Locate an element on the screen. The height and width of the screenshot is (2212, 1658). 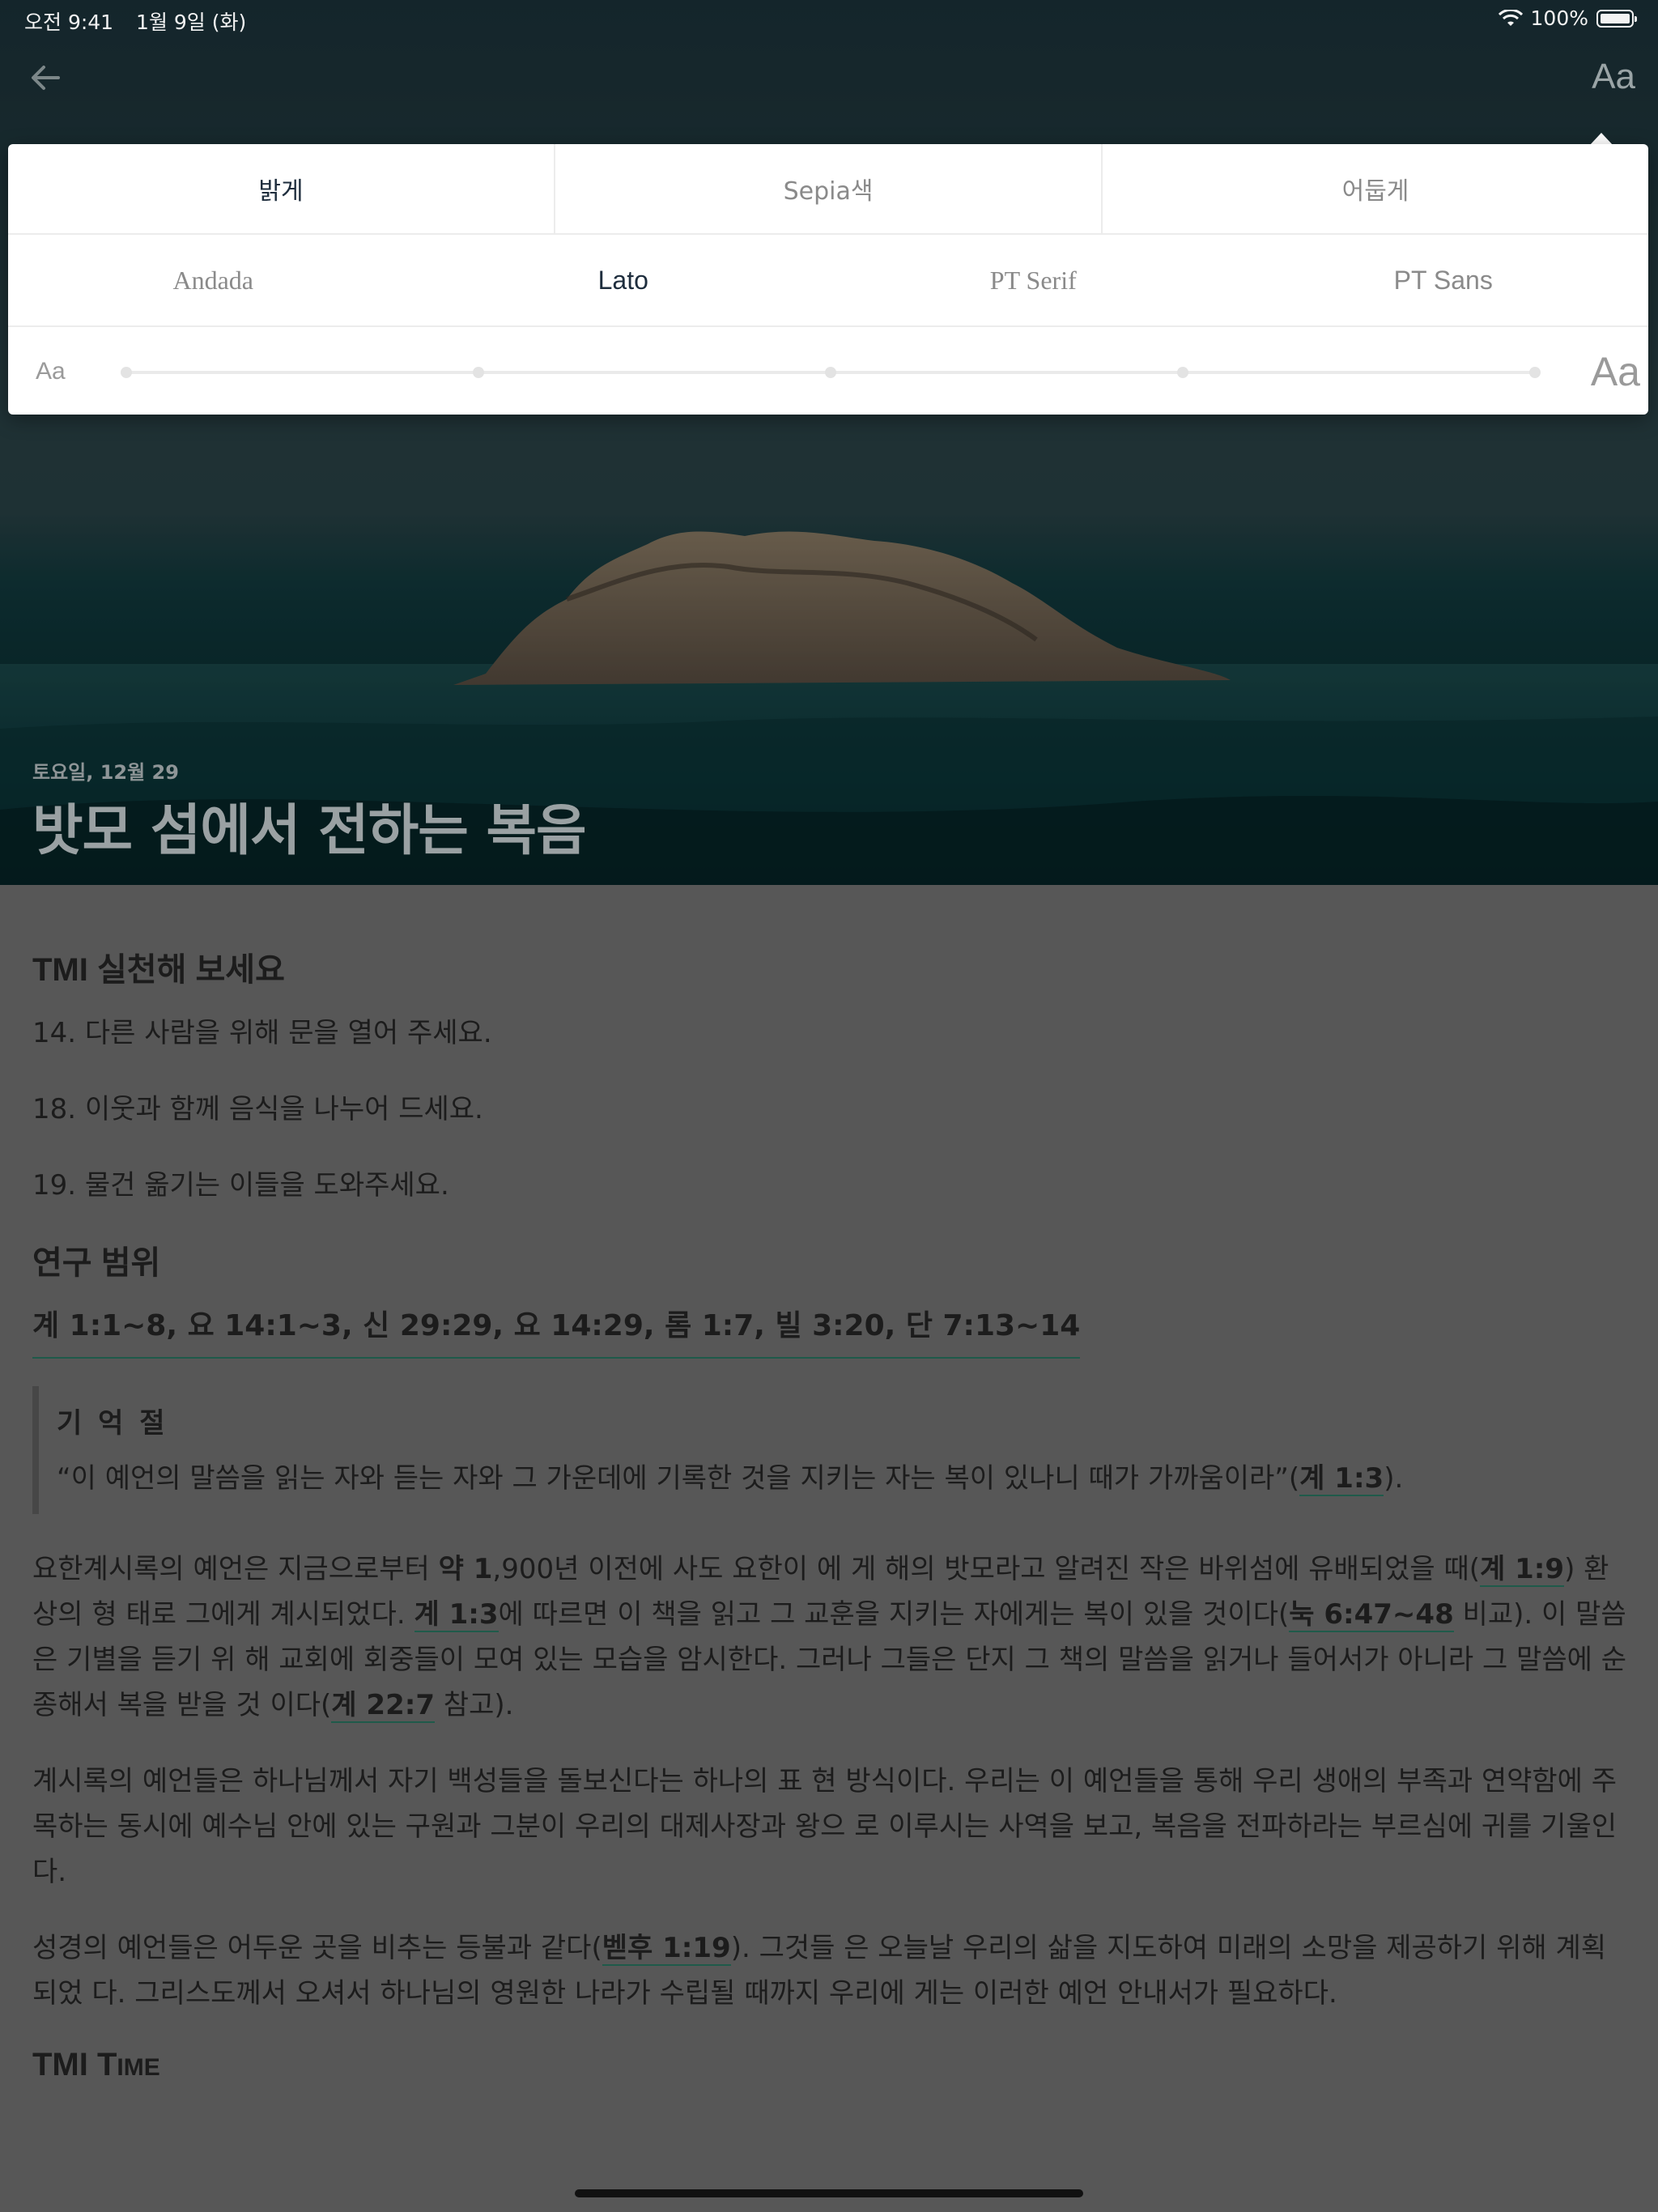
verse-ref-link: 계 1:9 is located at coordinates (1522, 1570).